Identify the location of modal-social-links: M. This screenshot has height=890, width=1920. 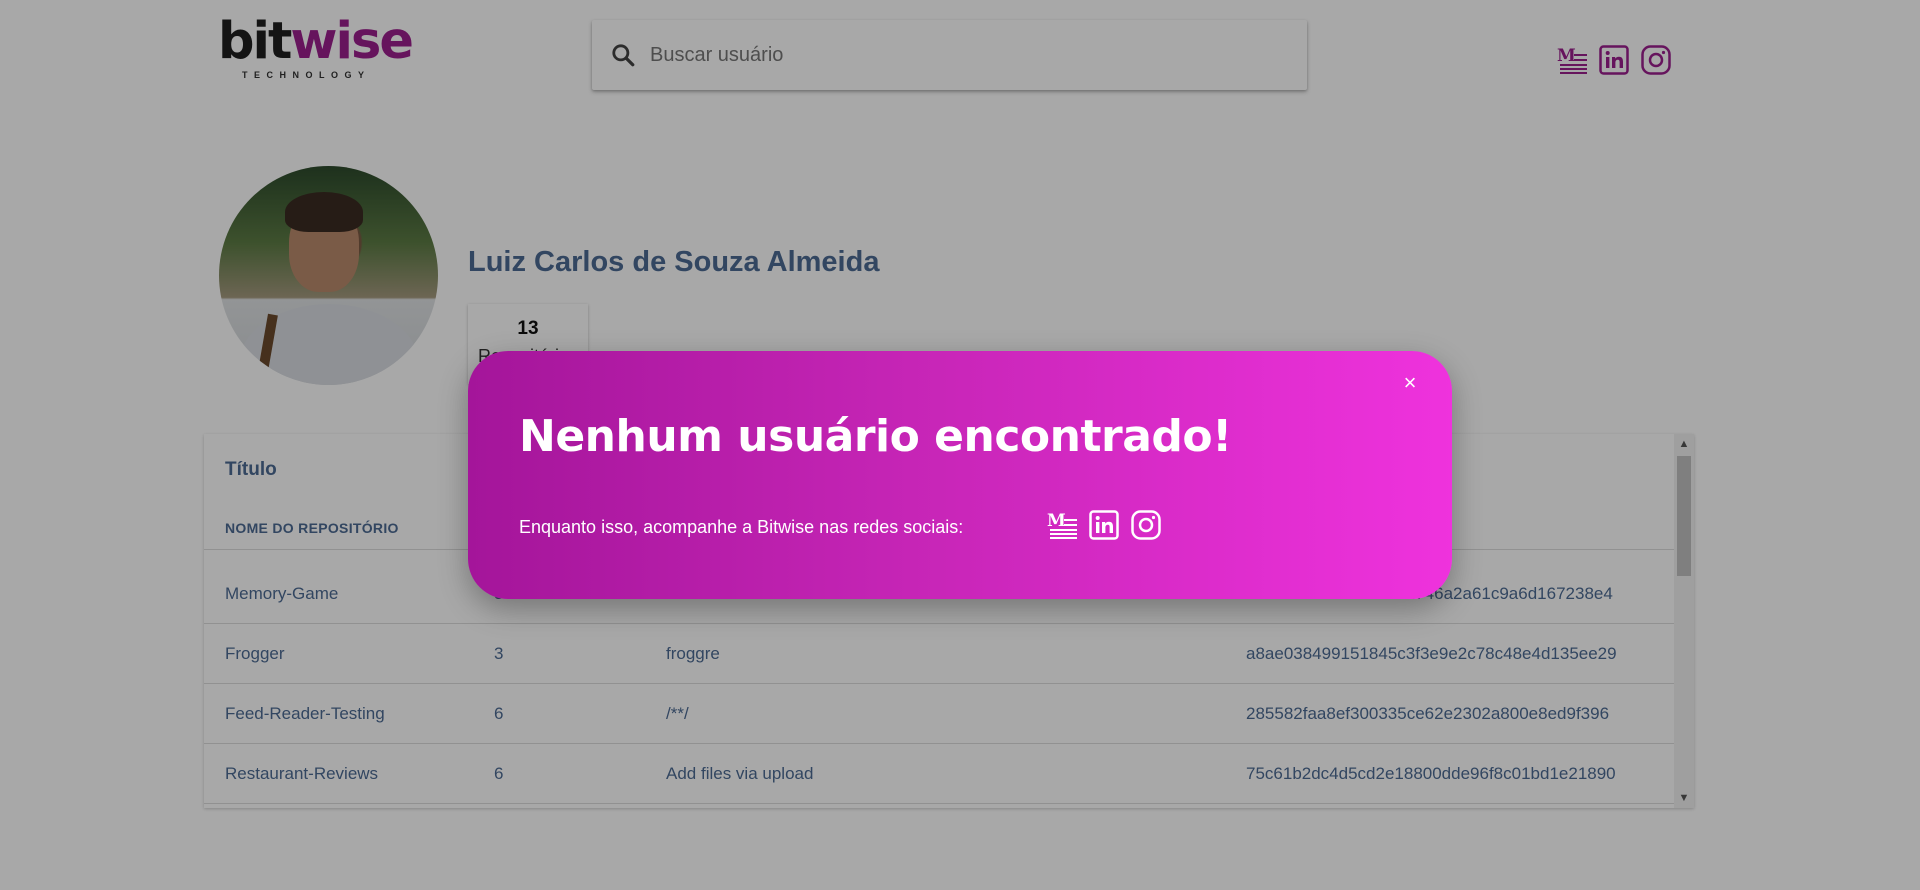
(1104, 525).